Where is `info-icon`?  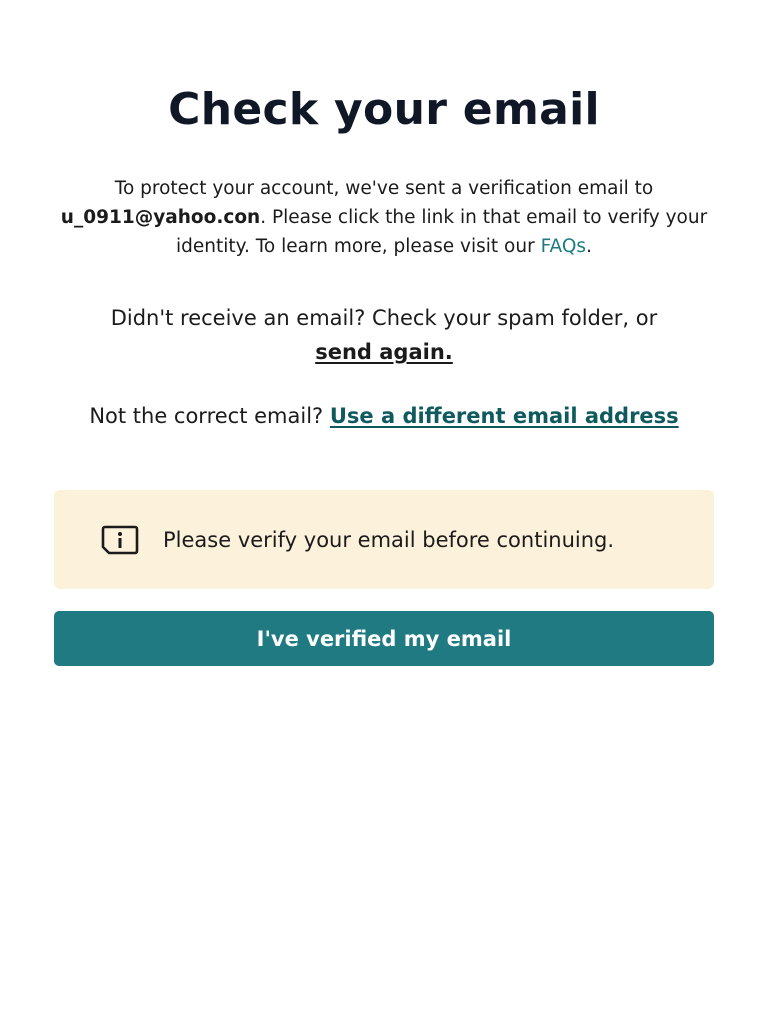
info-icon is located at coordinates (120, 540).